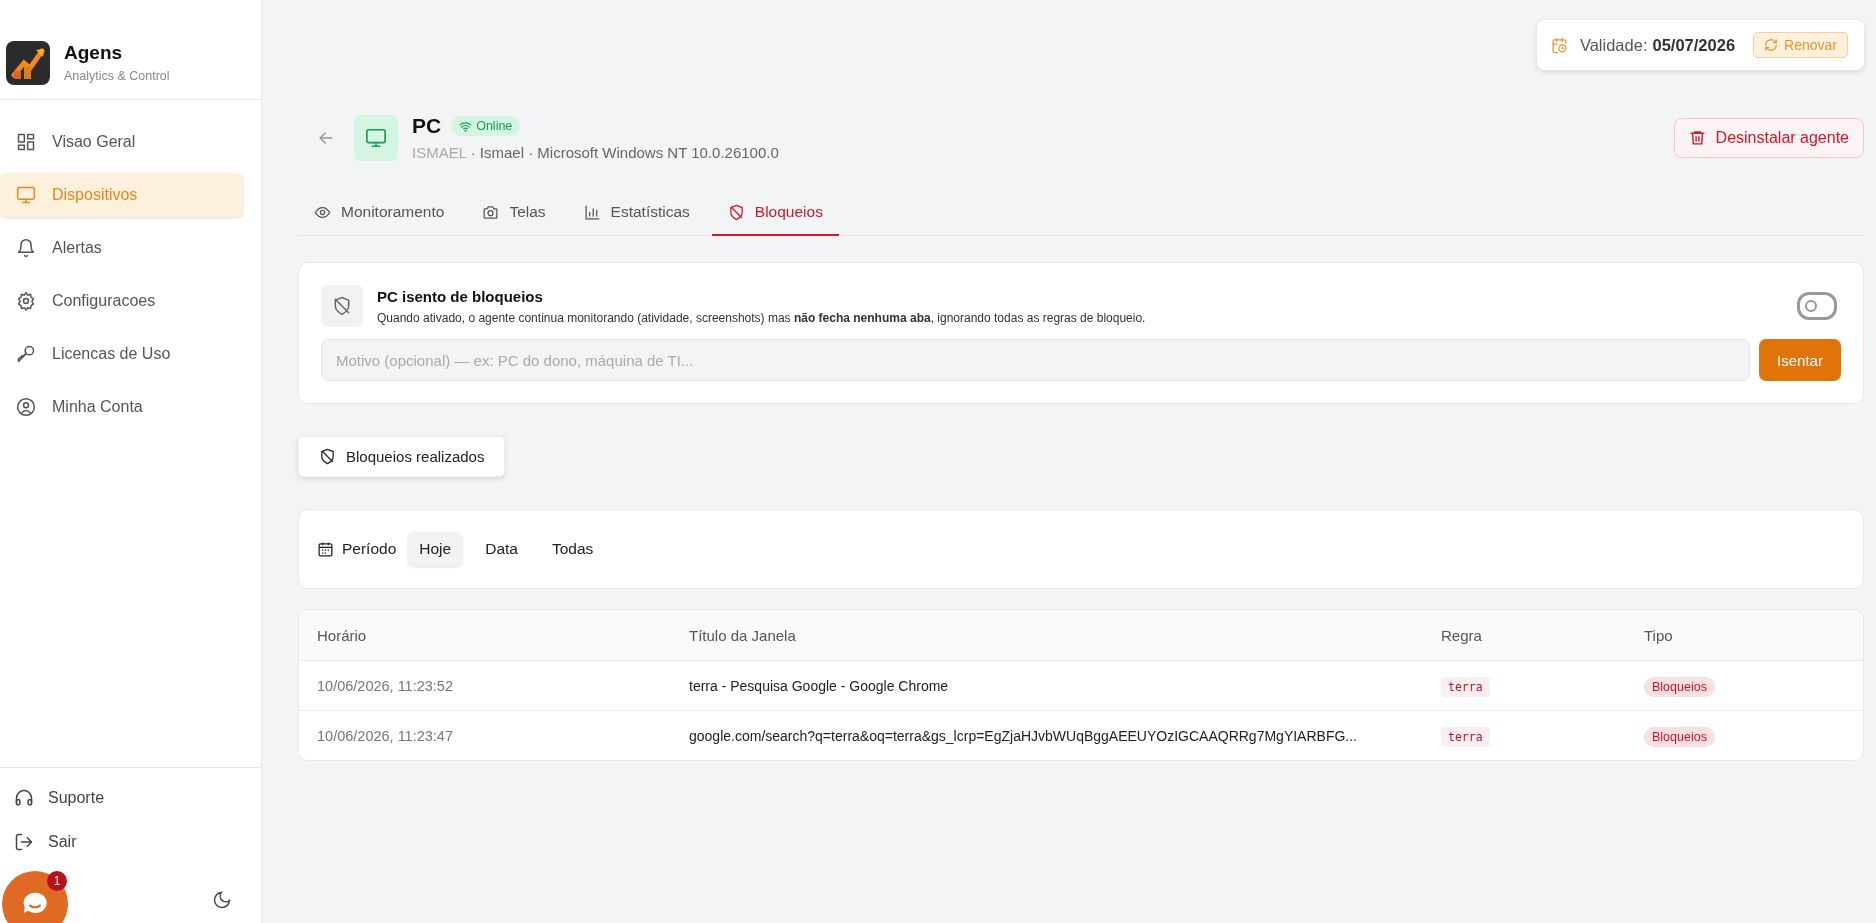 Image resolution: width=1876 pixels, height=923 pixels. Describe the element at coordinates (26, 142) in the screenshot. I see `grid-icon` at that location.